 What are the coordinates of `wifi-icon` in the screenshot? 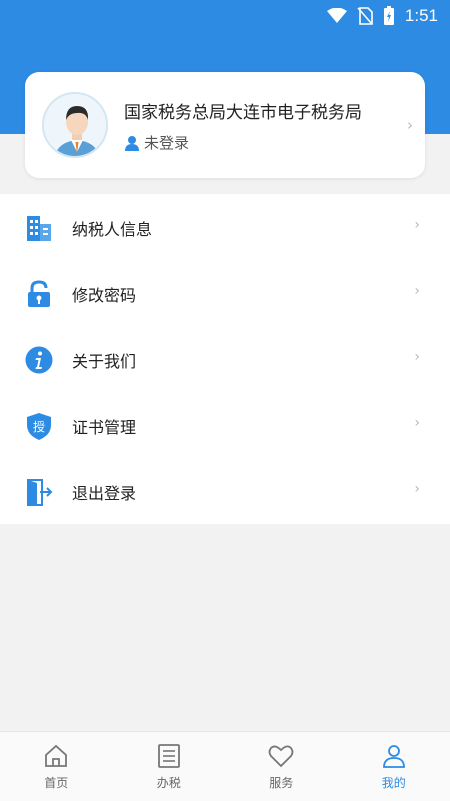 It's located at (336, 15).